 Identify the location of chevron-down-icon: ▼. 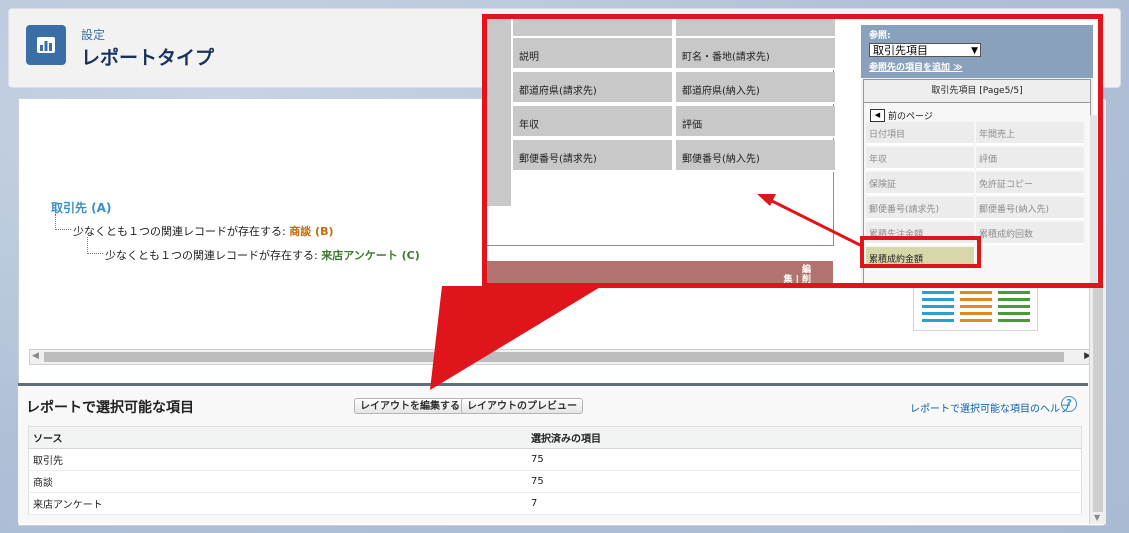
(974, 51).